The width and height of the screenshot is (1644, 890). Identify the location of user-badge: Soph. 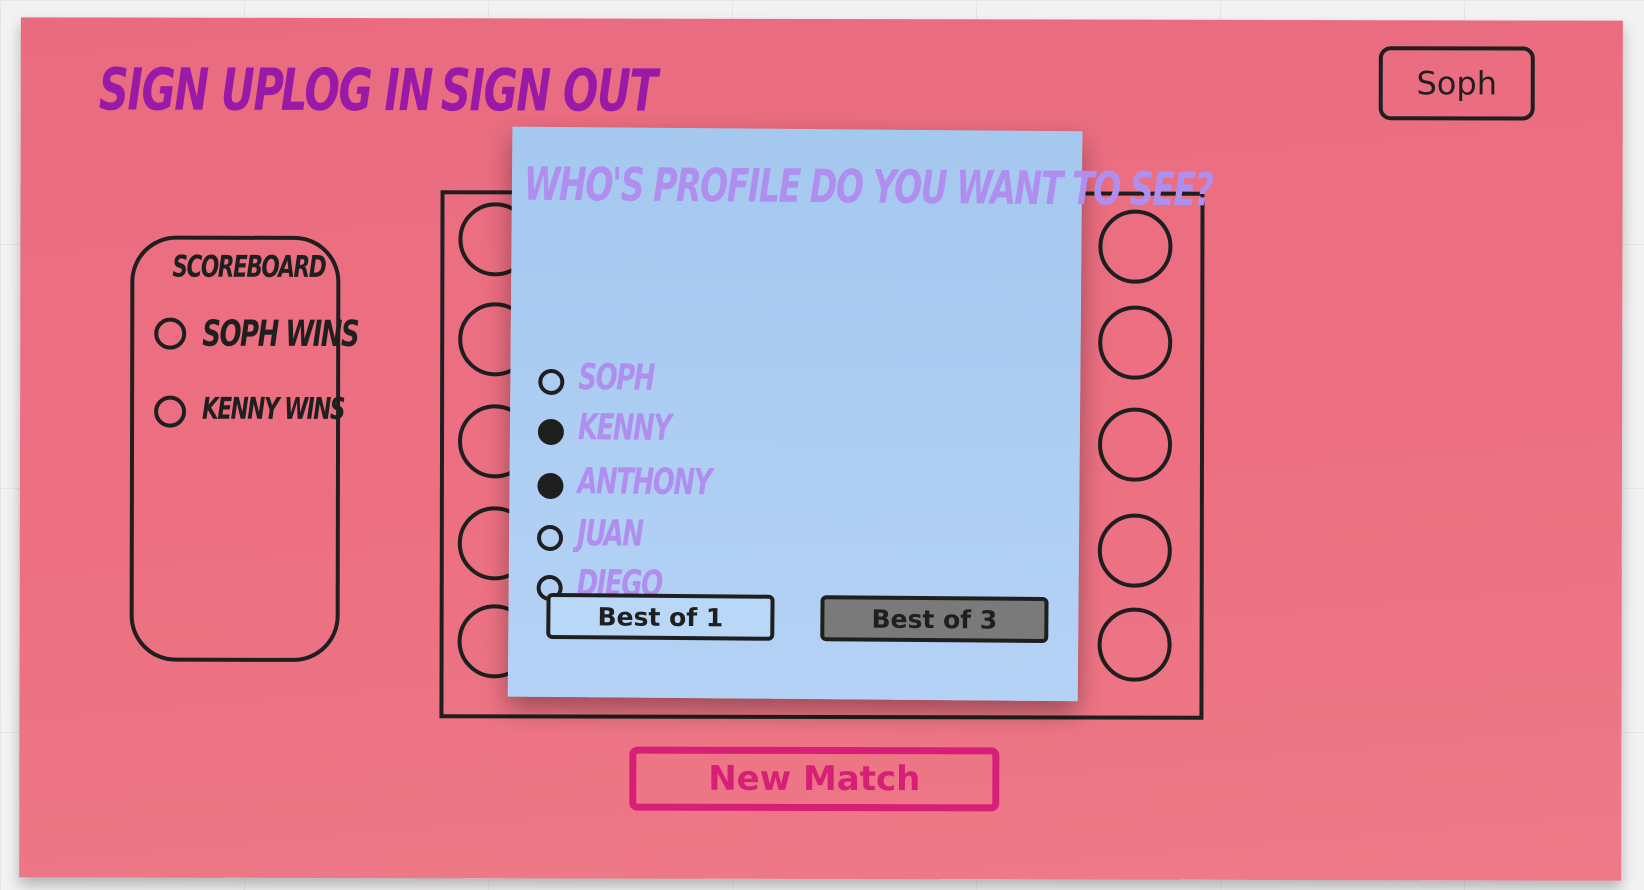
(1456, 83).